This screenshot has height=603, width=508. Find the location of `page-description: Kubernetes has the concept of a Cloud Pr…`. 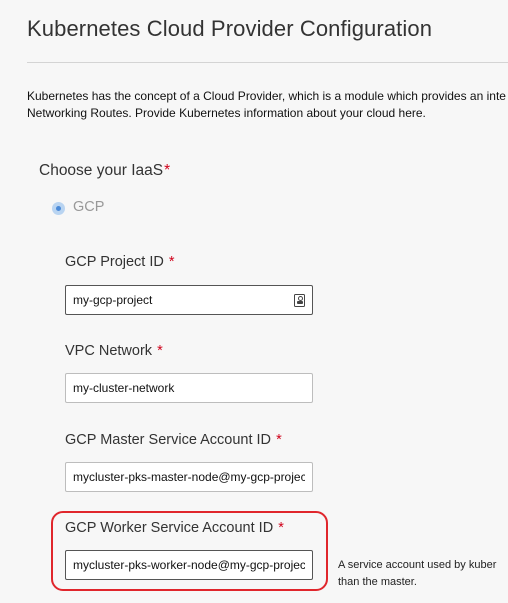

page-description: Kubernetes has the concept of a Cloud Pr… is located at coordinates (267, 105).